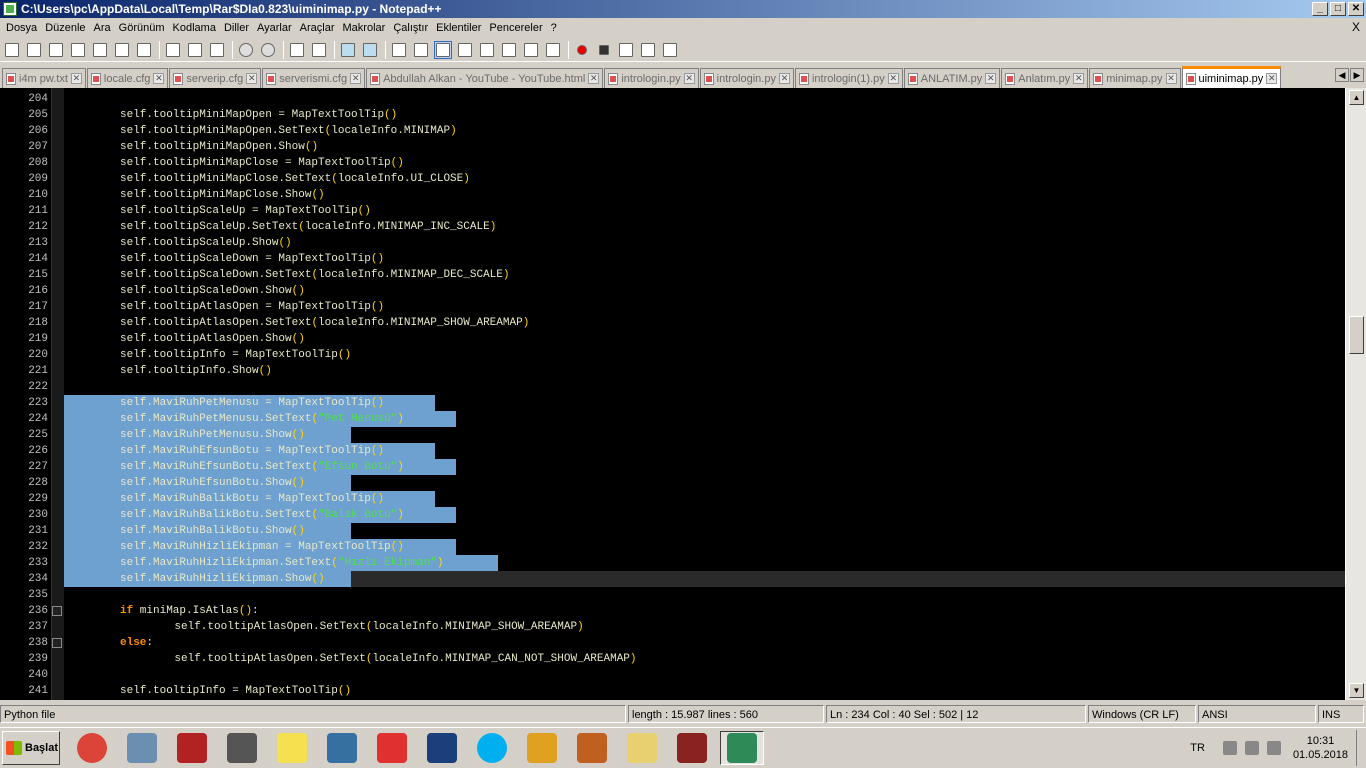 This screenshot has width=1366, height=768. What do you see at coordinates (592, 748) in the screenshot?
I see `mt2-taskbar-button` at bounding box center [592, 748].